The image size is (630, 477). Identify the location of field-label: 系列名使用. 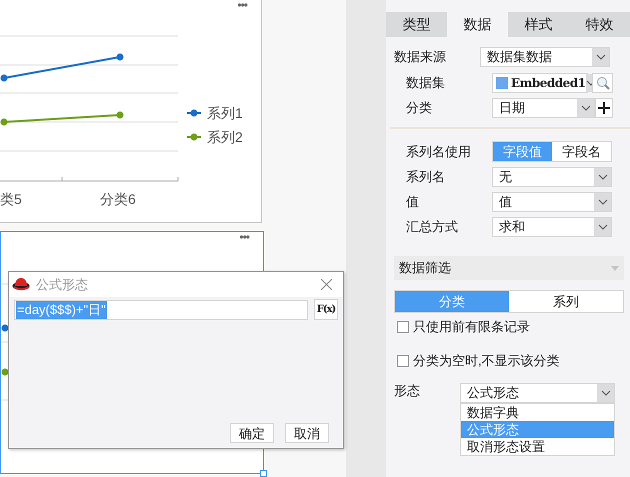
(439, 151).